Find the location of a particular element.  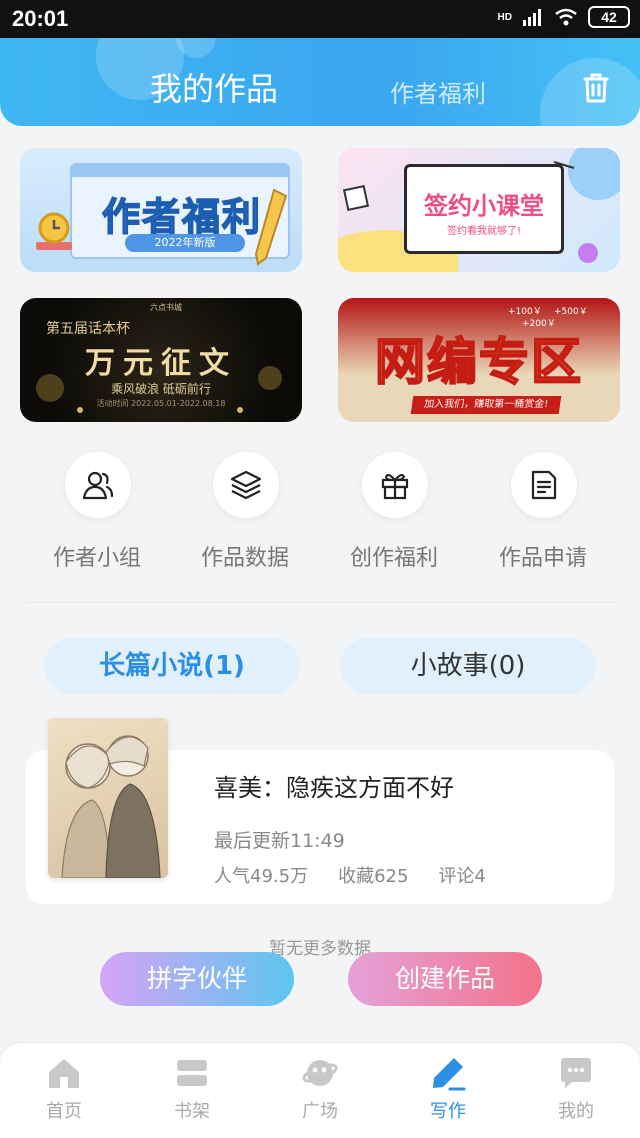

bottom-nav: 首页 书架 广场 写作 我的 is located at coordinates (320, 1090).